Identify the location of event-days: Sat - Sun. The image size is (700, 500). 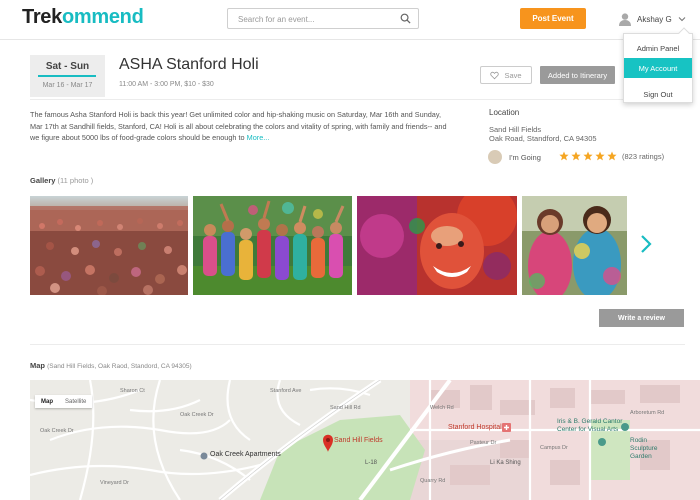
(67, 66).